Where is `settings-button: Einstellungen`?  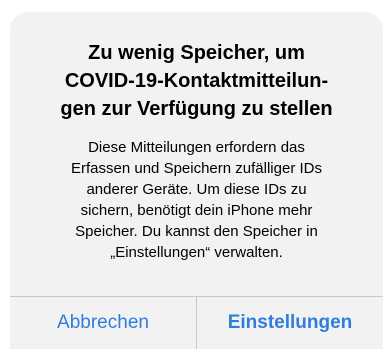
settings-button: Einstellungen is located at coordinates (290, 323).